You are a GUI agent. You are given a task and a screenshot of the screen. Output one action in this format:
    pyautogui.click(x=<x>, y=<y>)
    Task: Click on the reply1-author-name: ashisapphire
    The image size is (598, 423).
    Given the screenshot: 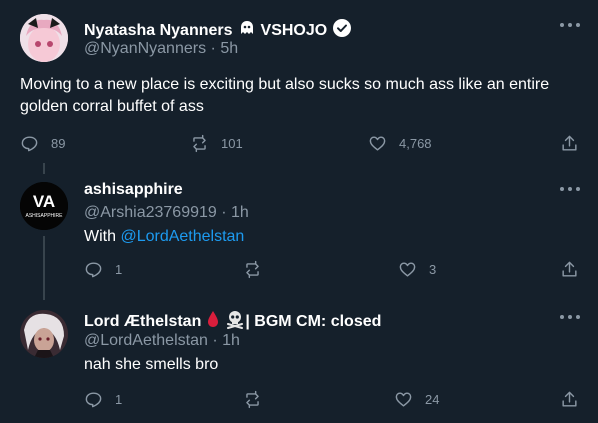 What is the action you would take?
    pyautogui.click(x=133, y=190)
    